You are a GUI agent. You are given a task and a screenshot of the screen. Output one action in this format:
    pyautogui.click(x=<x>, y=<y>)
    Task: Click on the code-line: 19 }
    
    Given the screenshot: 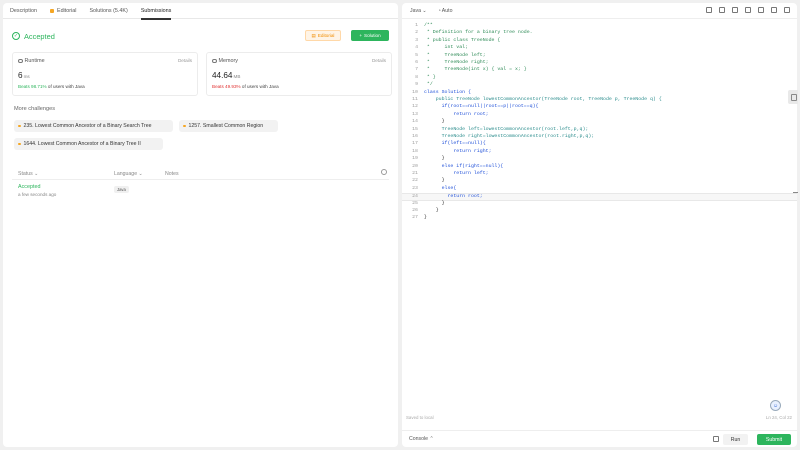 What is the action you would take?
    pyautogui.click(x=599, y=159)
    